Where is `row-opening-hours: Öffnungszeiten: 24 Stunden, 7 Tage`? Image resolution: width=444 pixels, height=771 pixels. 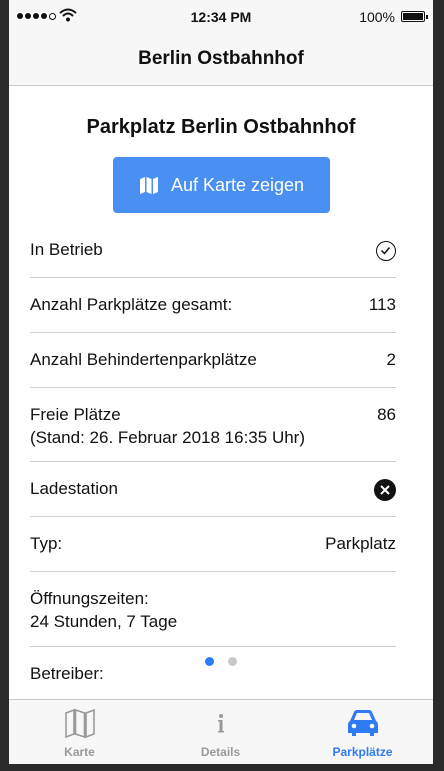 row-opening-hours: Öffnungszeiten: 24 Stunden, 7 Tage is located at coordinates (213, 609).